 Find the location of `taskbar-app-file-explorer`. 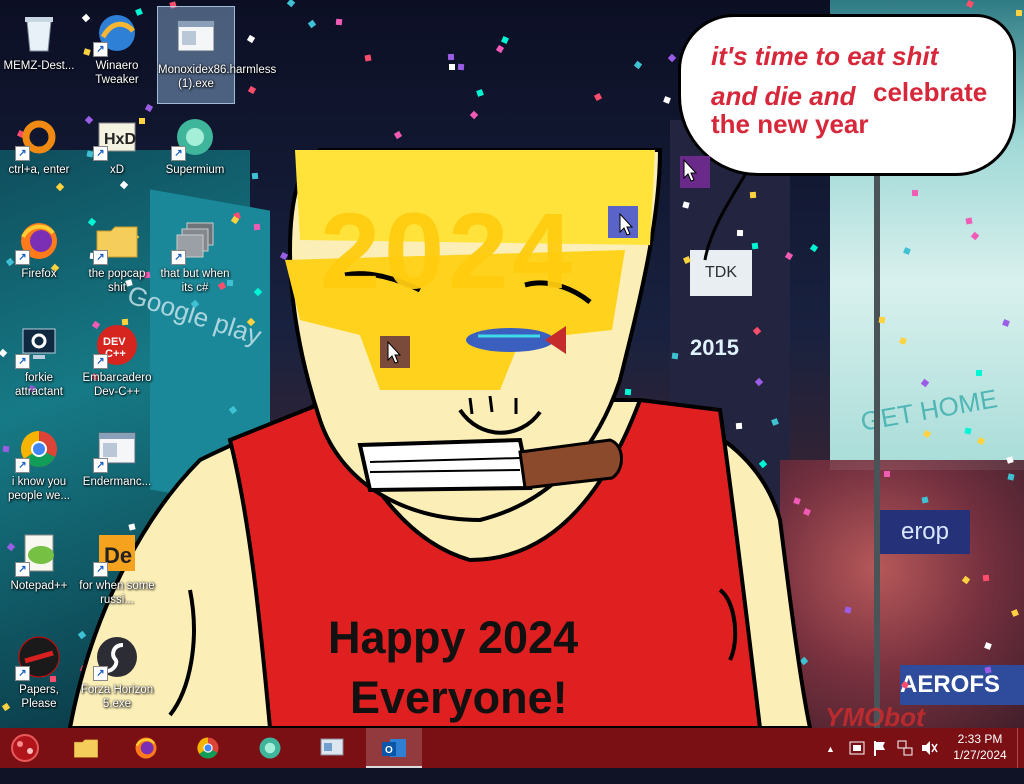

taskbar-app-file-explorer is located at coordinates (86, 748).